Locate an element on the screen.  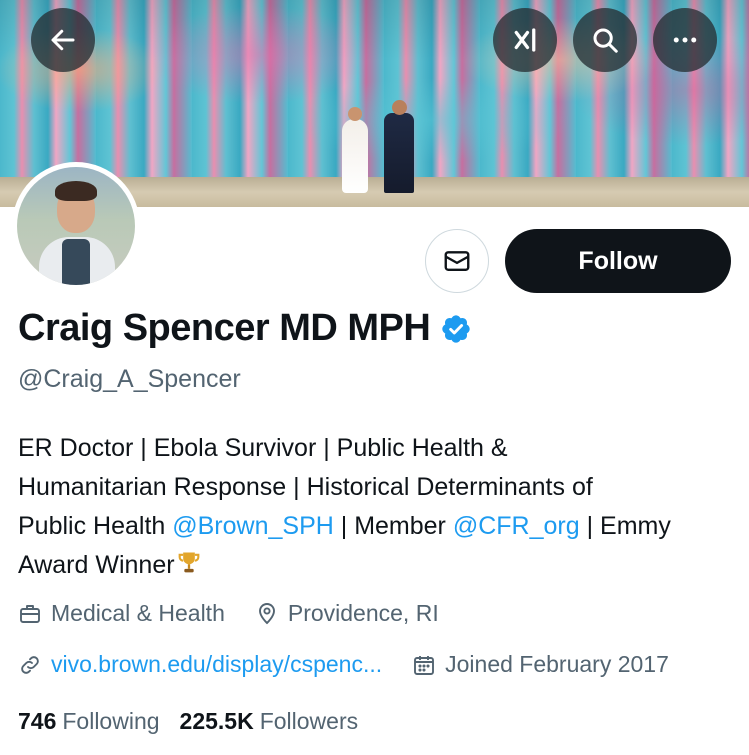
bio-text: Public Health is located at coordinates (95, 526).